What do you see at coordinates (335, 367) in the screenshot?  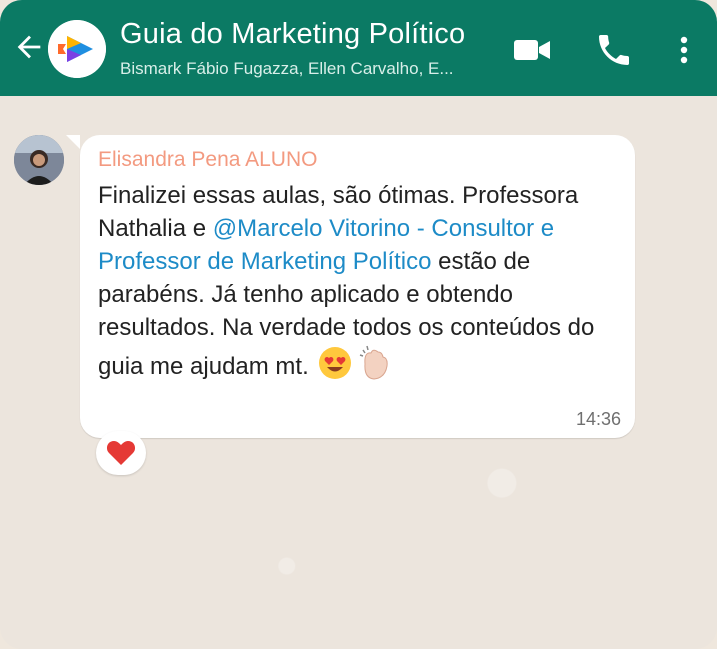 I see `heart-eyes-emoji` at bounding box center [335, 367].